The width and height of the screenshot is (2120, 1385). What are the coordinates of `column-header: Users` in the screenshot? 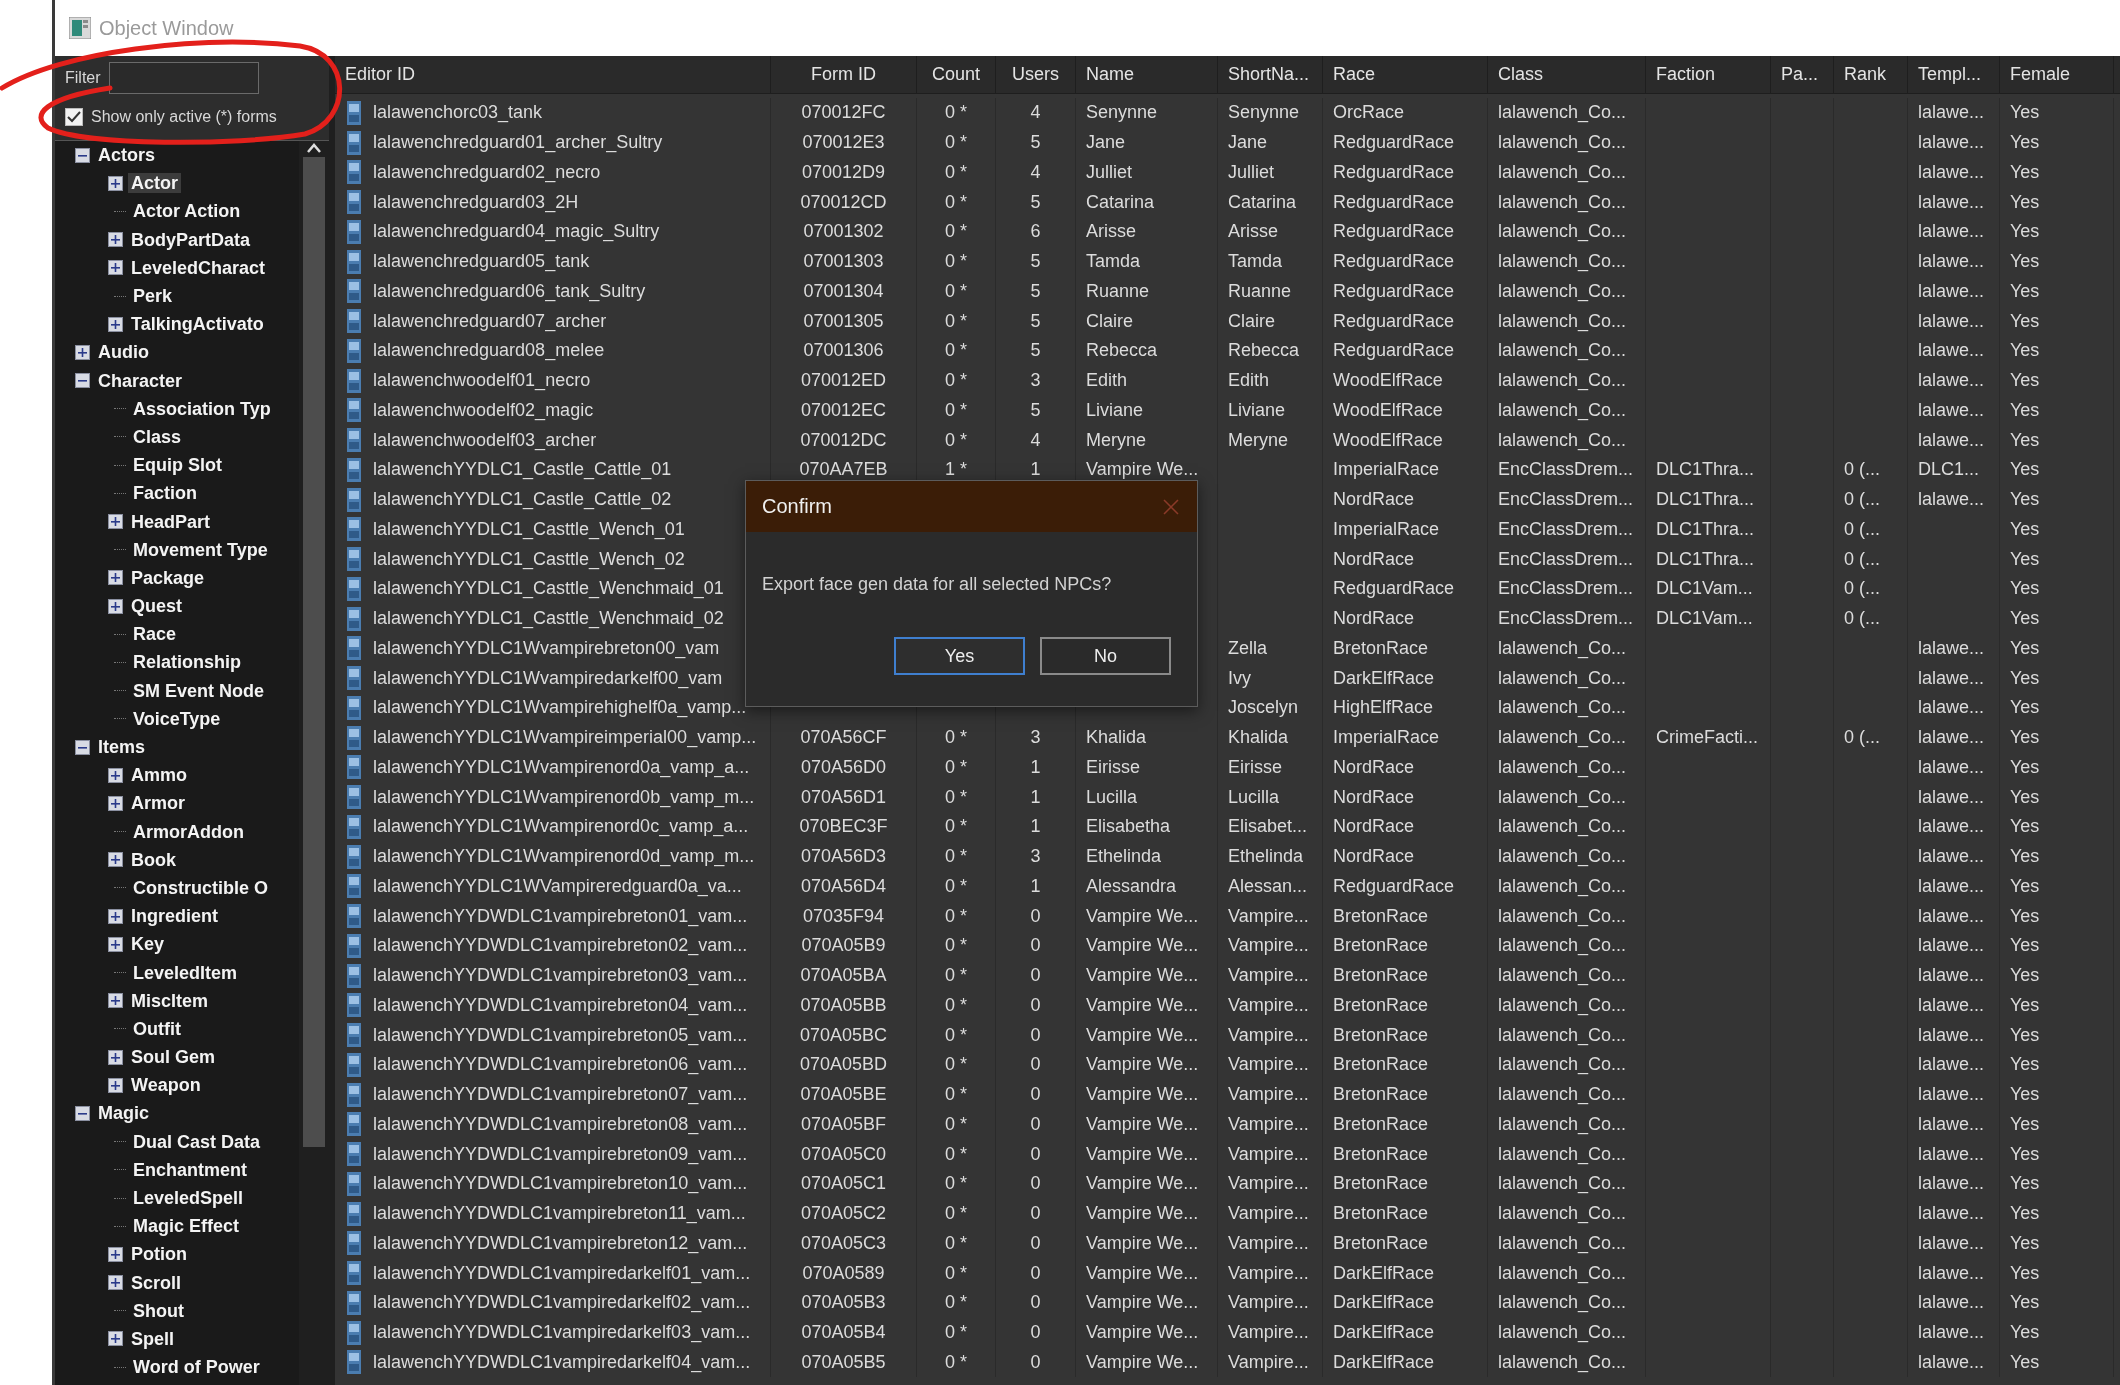 It's located at (1036, 74).